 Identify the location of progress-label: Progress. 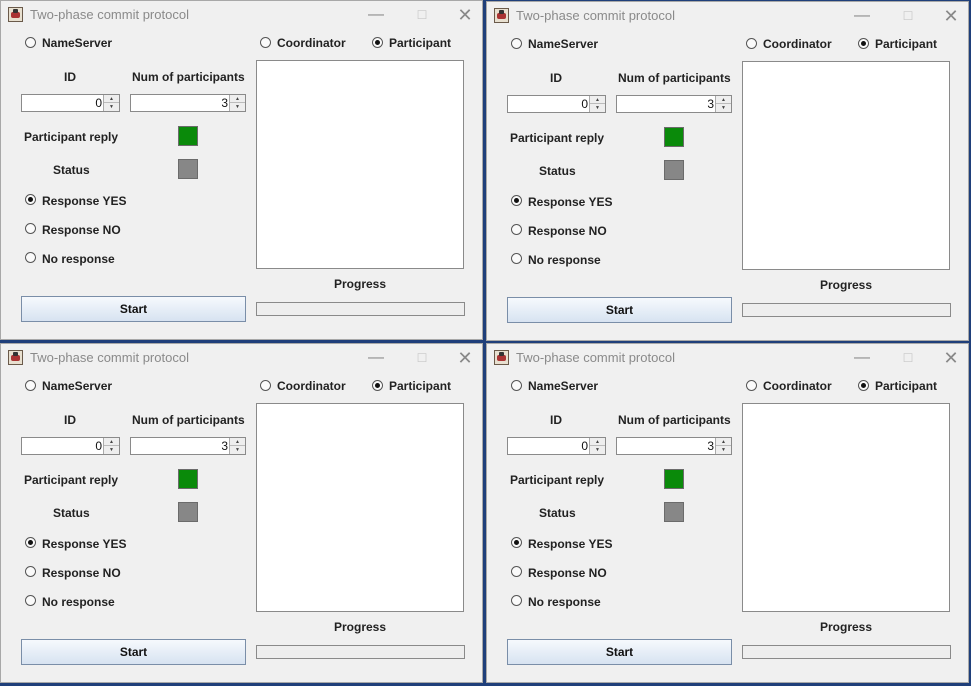
(360, 627).